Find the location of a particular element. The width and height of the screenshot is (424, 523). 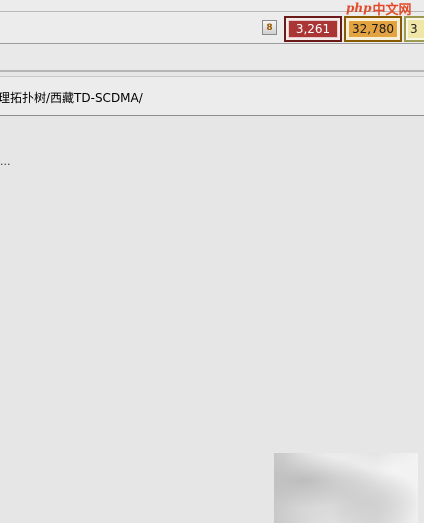

minor-alarm-count: 3 is located at coordinates (416, 29).